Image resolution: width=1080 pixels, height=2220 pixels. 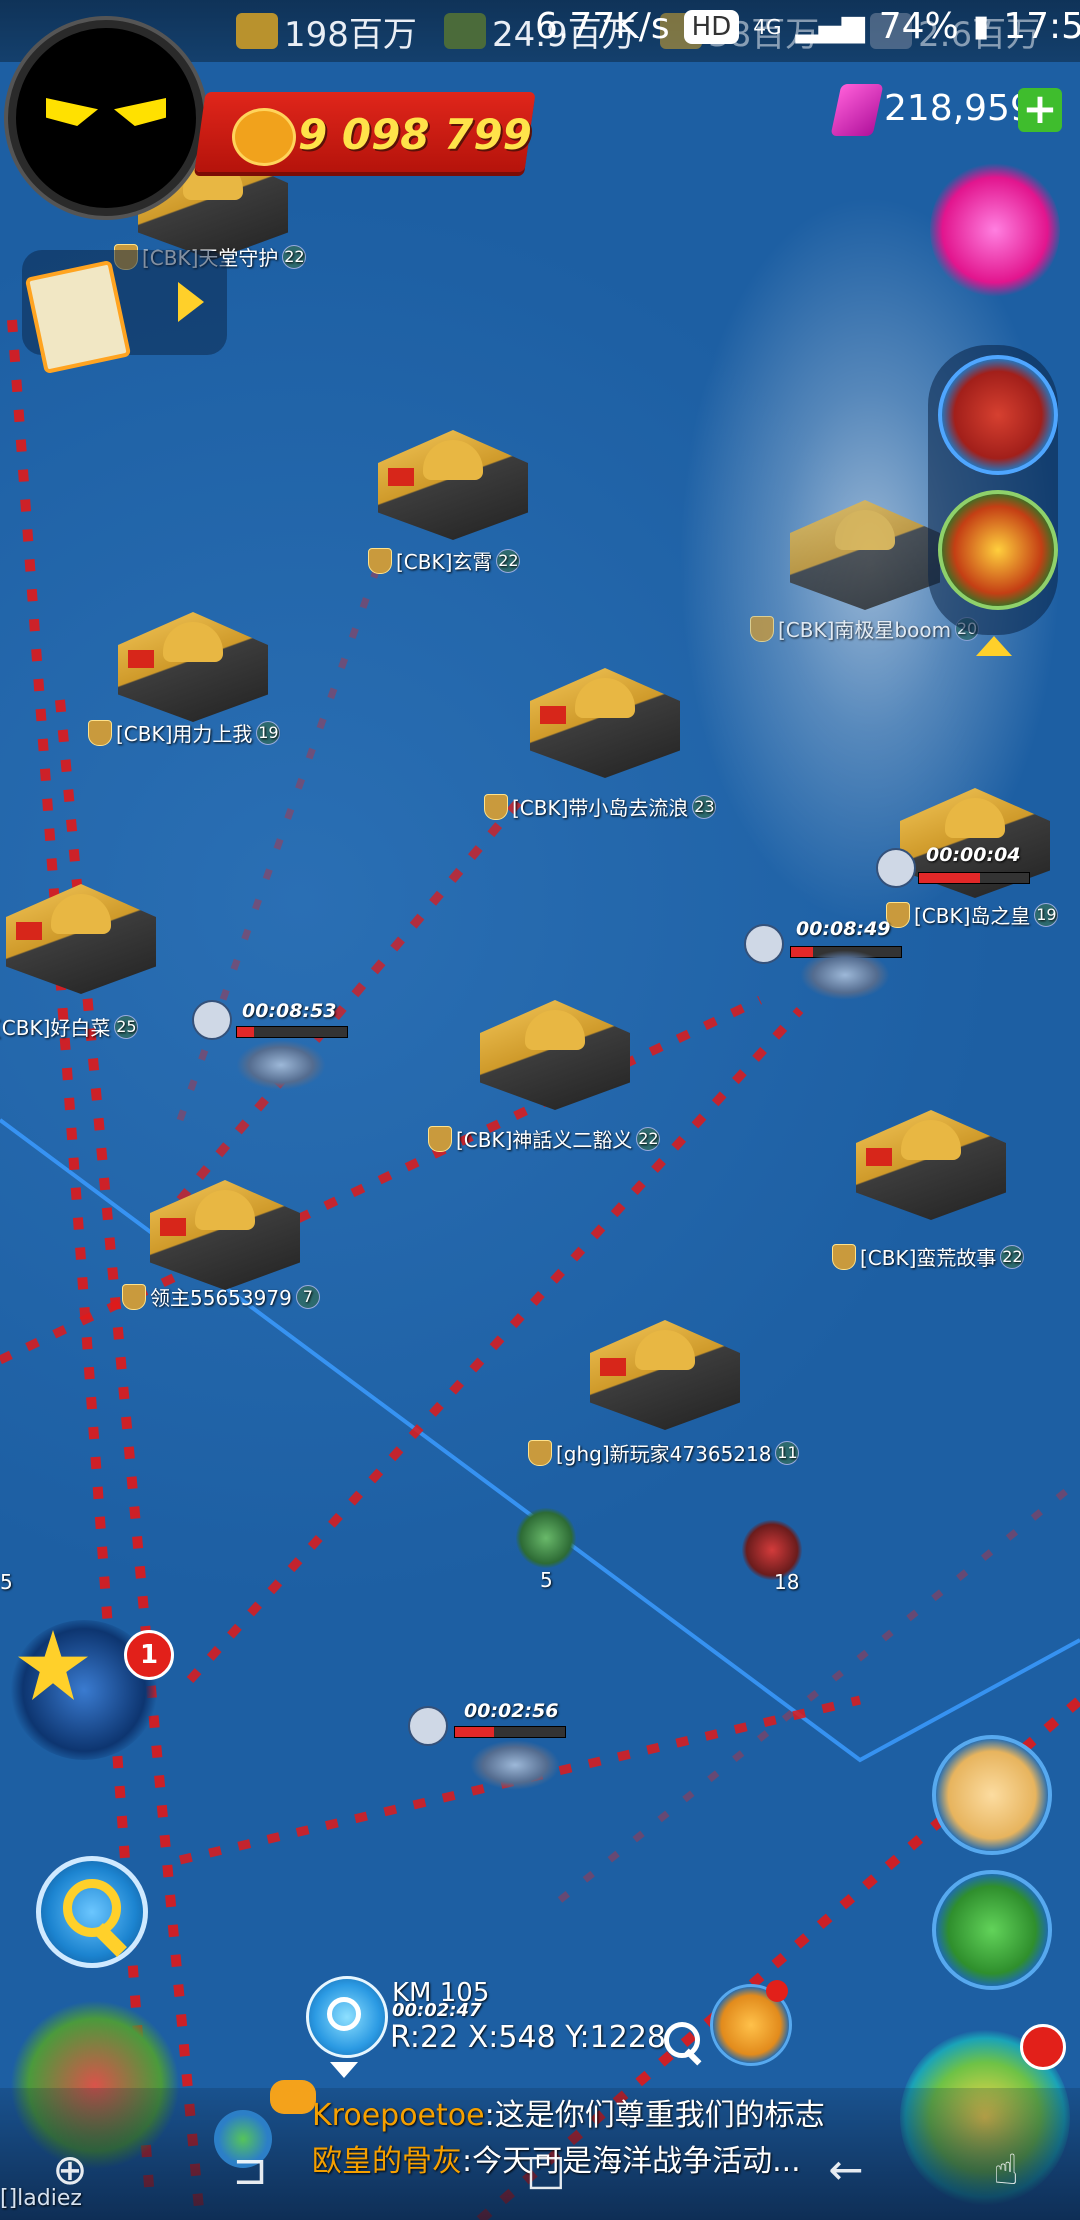 I want to click on mail-button, so click(x=992, y=1795).